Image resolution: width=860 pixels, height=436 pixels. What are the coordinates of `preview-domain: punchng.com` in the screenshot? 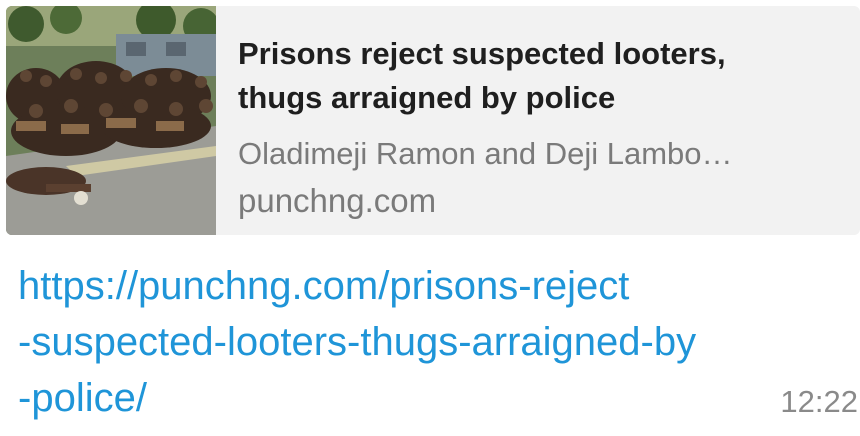 It's located at (337, 200).